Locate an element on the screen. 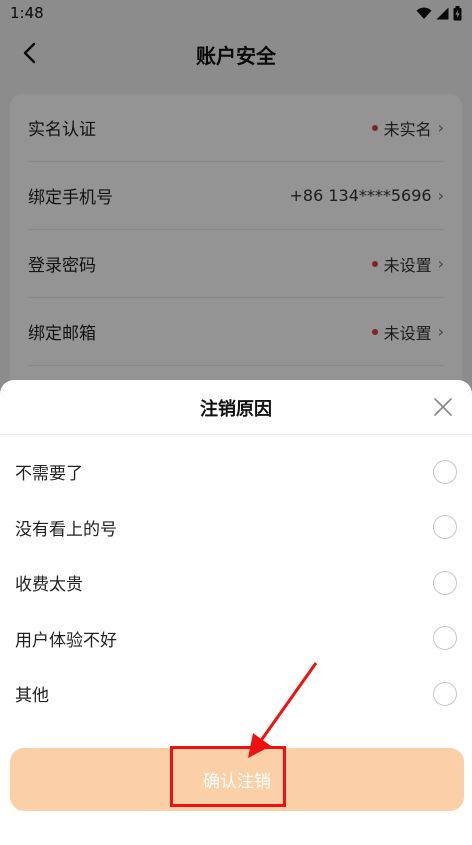  reason-option: 其他 is located at coordinates (236, 694).